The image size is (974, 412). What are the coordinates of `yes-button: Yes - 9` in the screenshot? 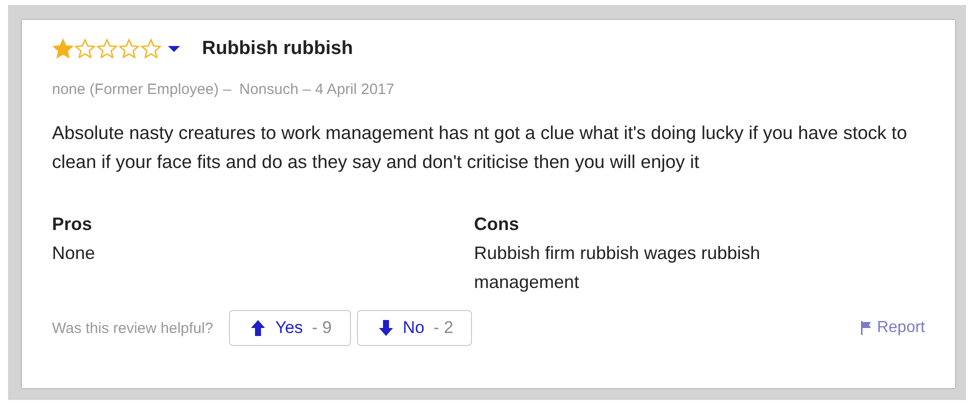 It's located at (290, 328).